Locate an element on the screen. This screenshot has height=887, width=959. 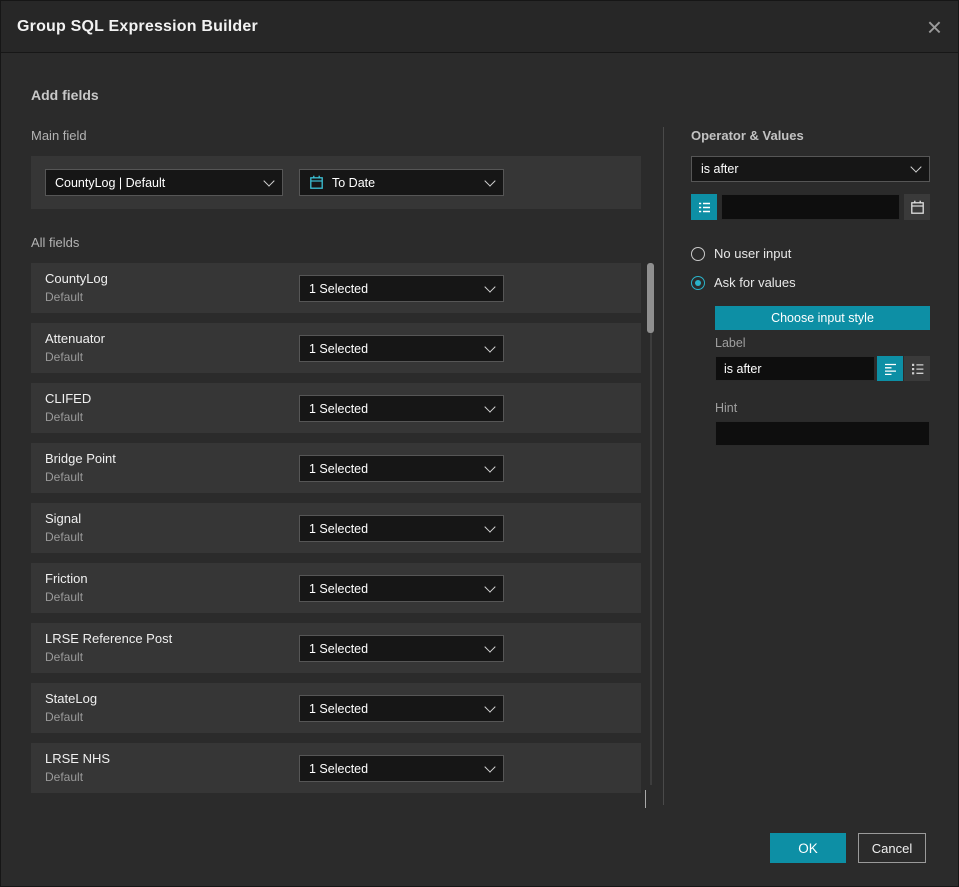
radio-label: No user input is located at coordinates (753, 253).